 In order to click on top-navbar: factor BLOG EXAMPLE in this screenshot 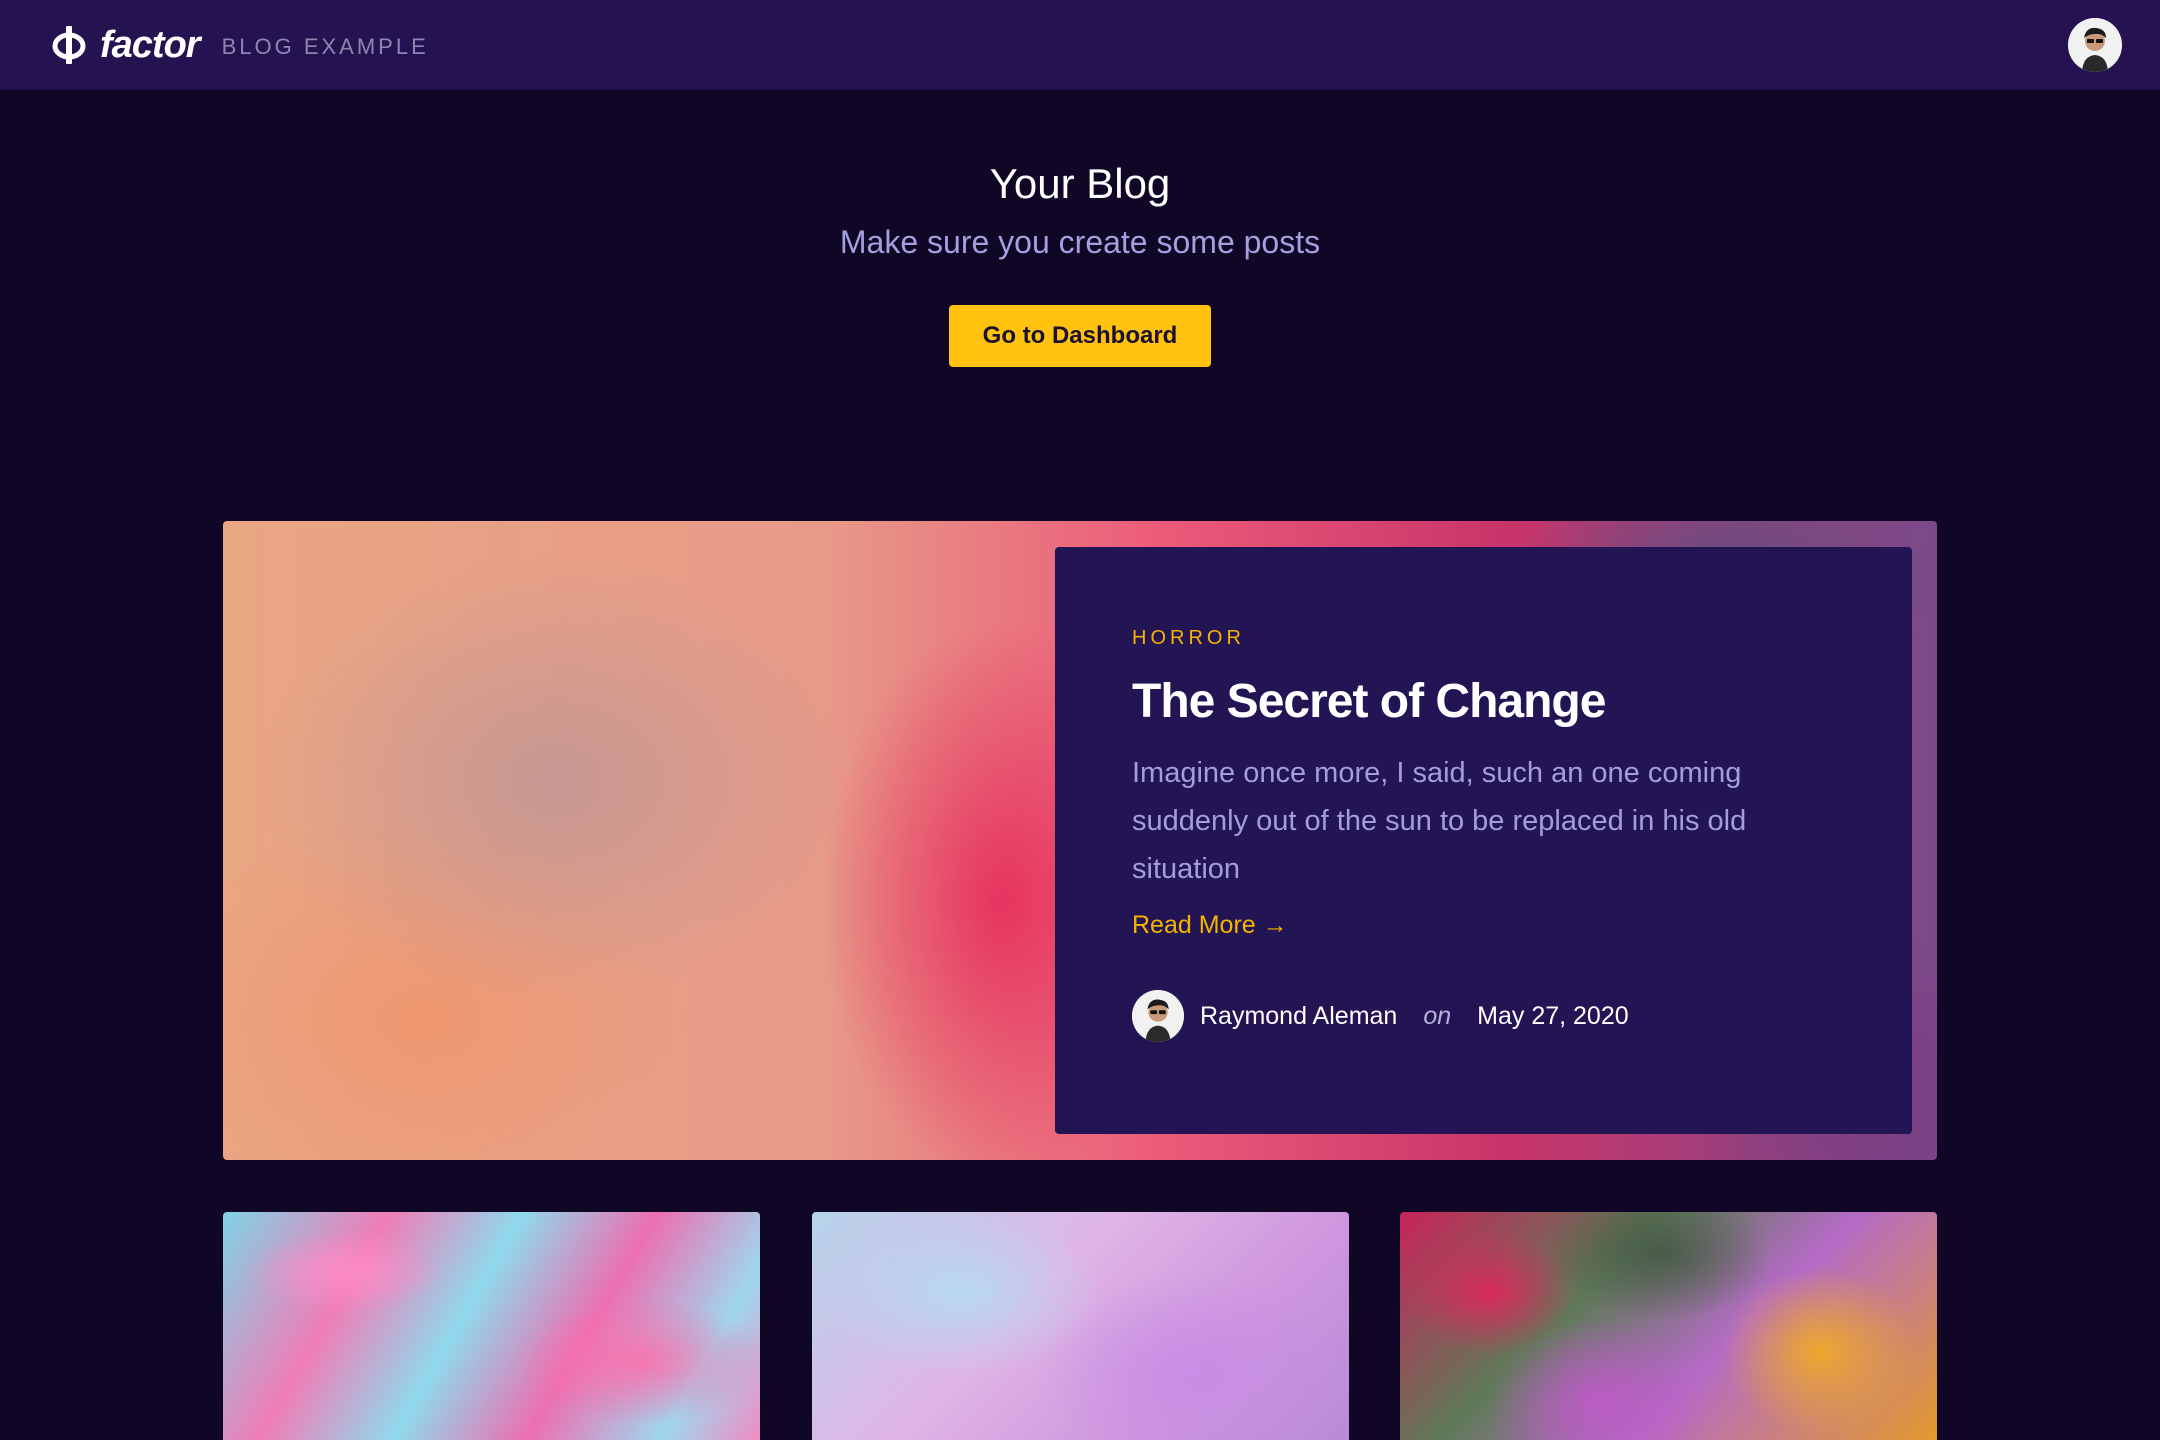, I will do `click(1080, 45)`.